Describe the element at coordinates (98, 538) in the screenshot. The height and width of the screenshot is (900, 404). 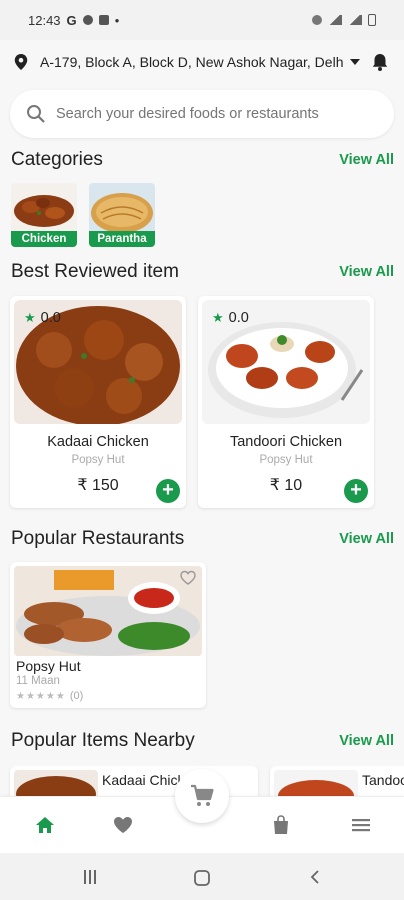
I see `section-title: Popular Restaurants` at that location.